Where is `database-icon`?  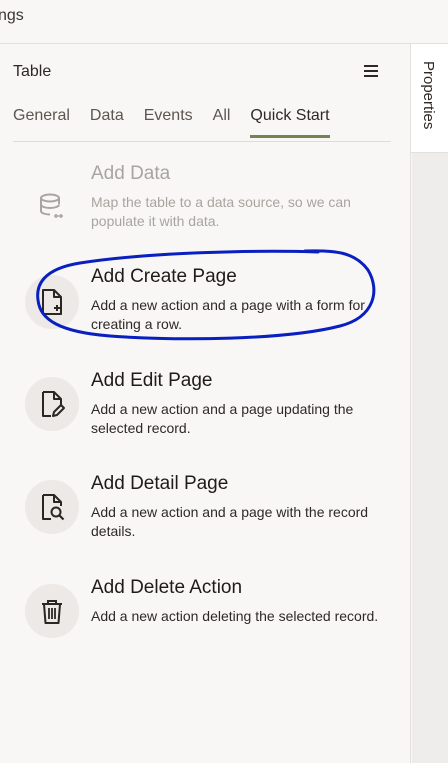
database-icon is located at coordinates (52, 206).